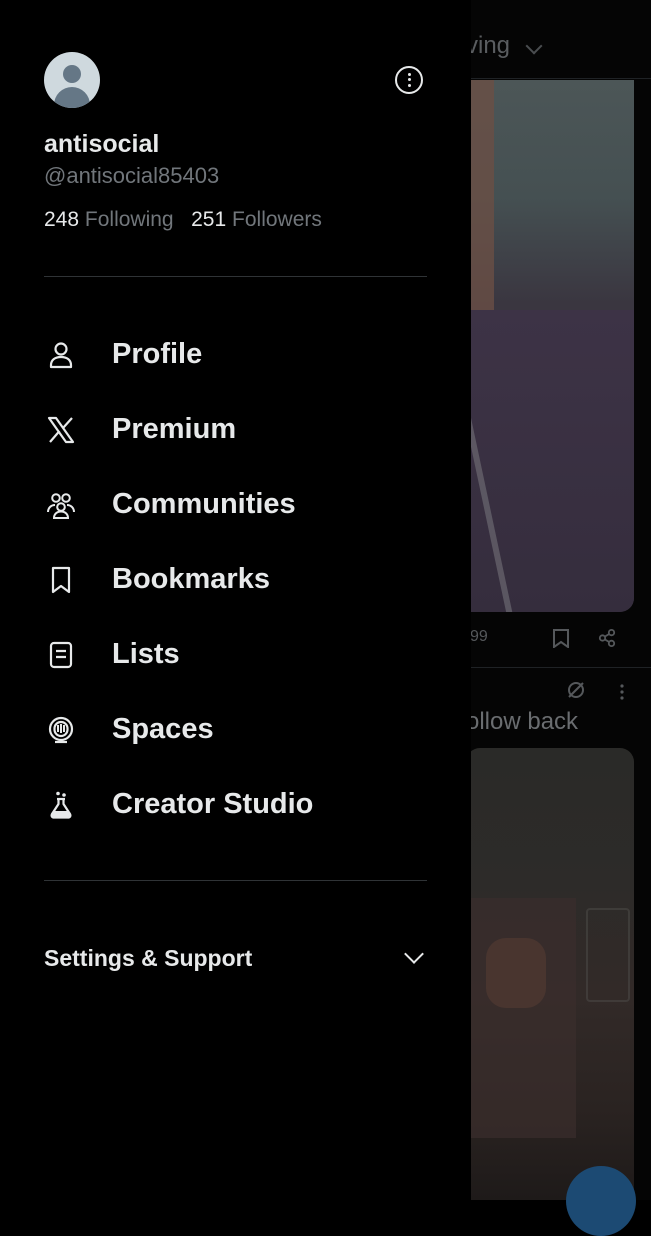 The width and height of the screenshot is (651, 1236). I want to click on x-logo-icon, so click(61, 430).